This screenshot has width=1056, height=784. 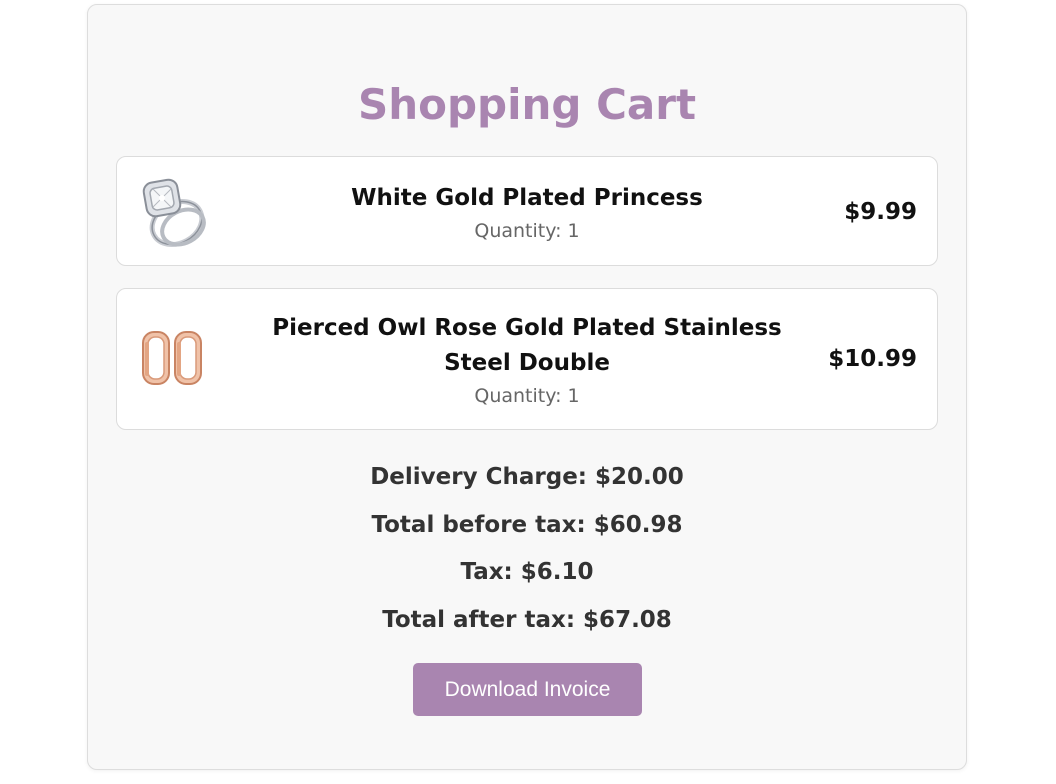 What do you see at coordinates (527, 572) in the screenshot?
I see `tax-amount: Tax: $6.10` at bounding box center [527, 572].